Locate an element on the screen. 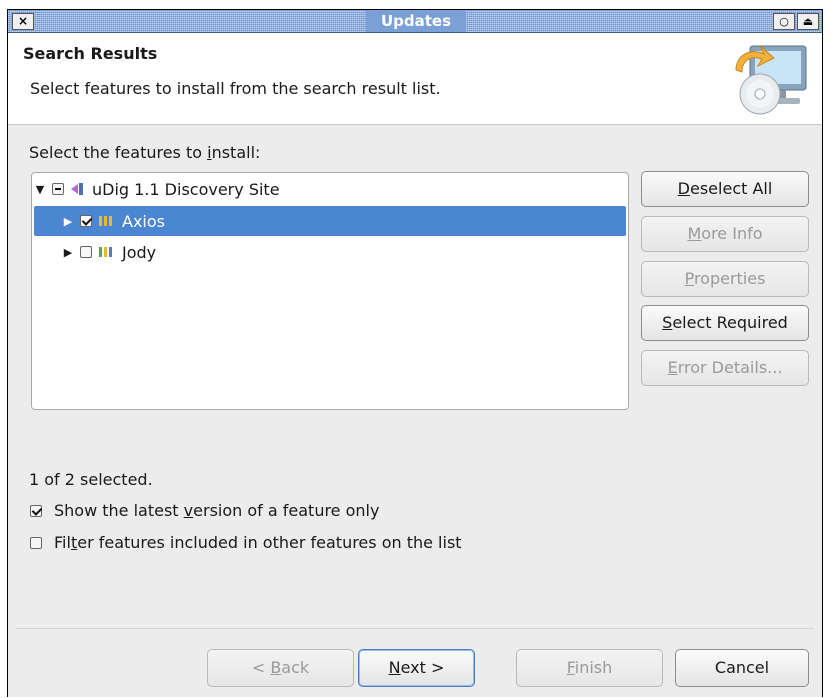 Image resolution: width=830 pixels, height=698 pixels. tree-item-axios: ▶ Axios is located at coordinates (330, 221).